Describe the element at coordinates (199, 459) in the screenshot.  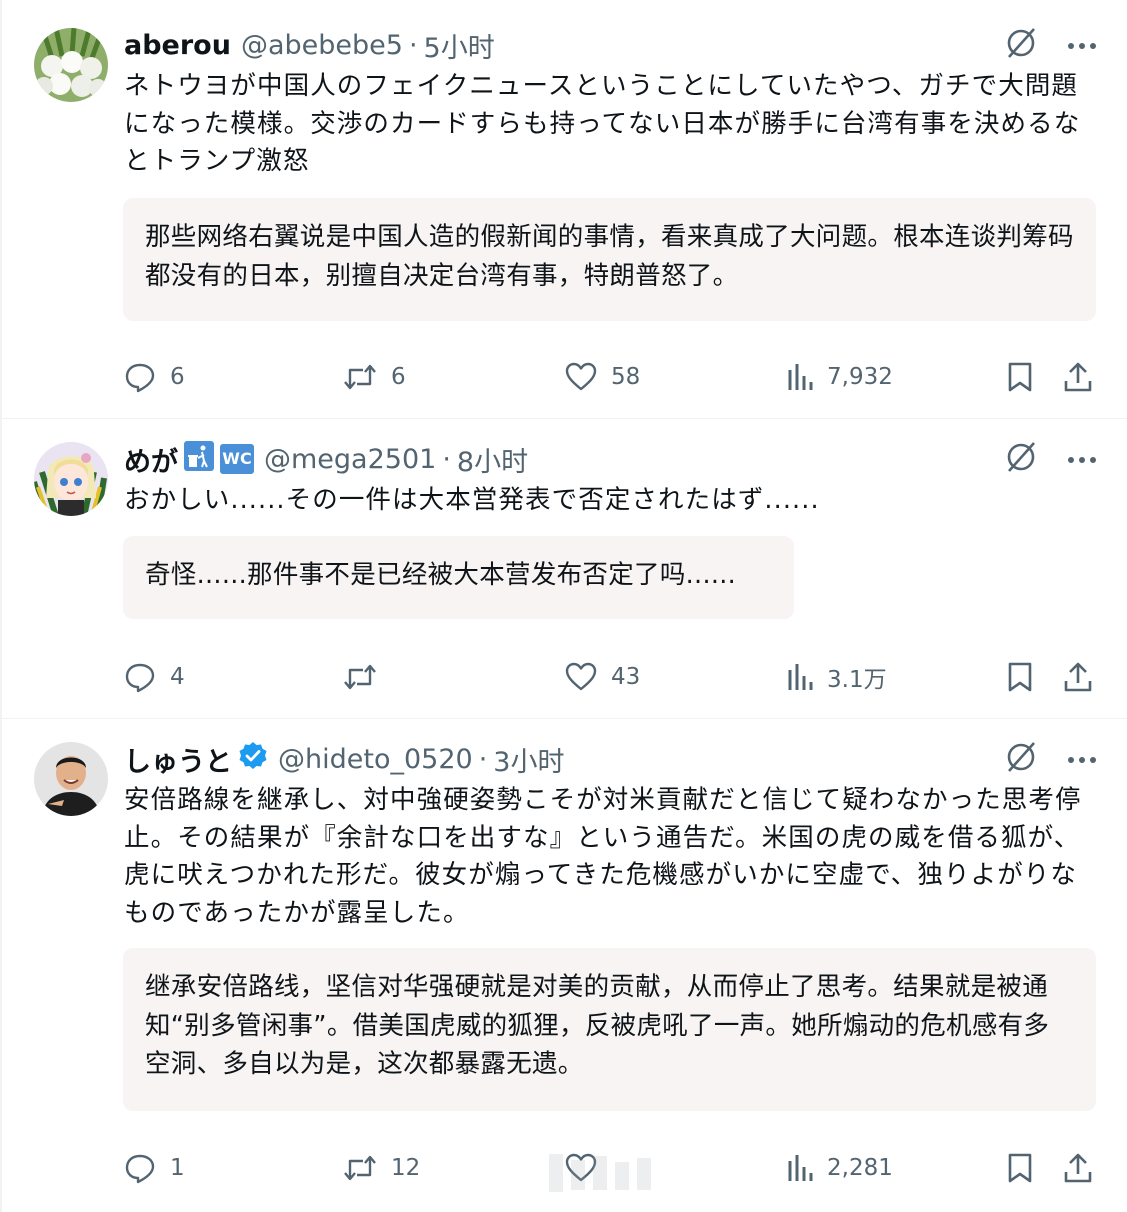
I see `trash-person-icon` at that location.